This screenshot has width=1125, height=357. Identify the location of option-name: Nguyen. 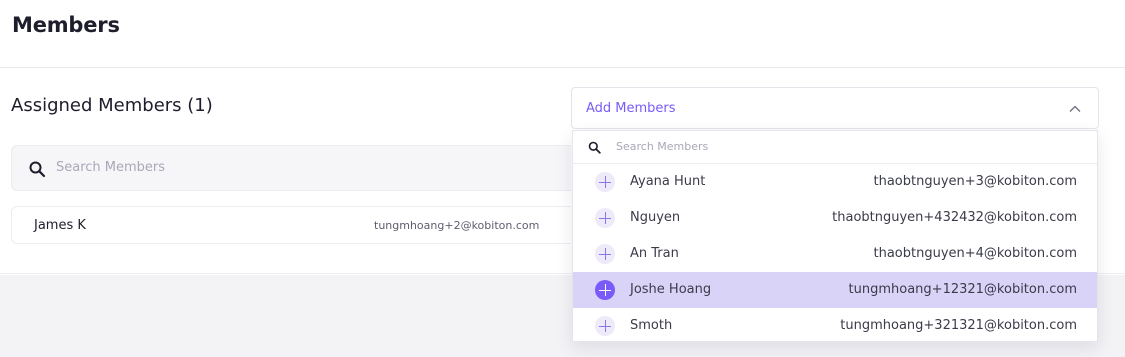
(655, 217).